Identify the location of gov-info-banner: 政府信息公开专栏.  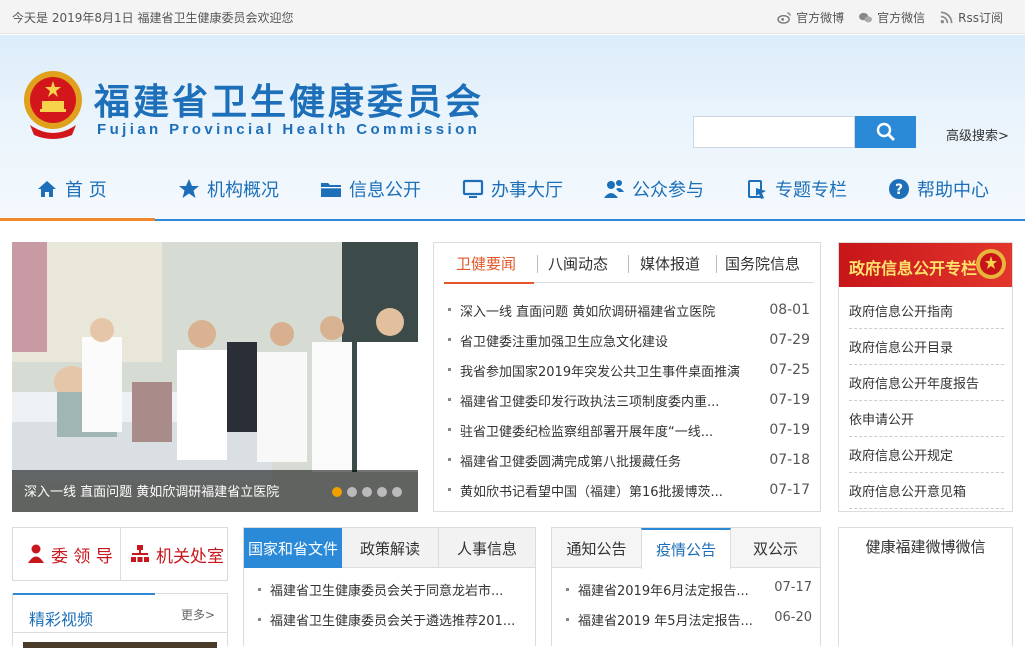
(925, 265).